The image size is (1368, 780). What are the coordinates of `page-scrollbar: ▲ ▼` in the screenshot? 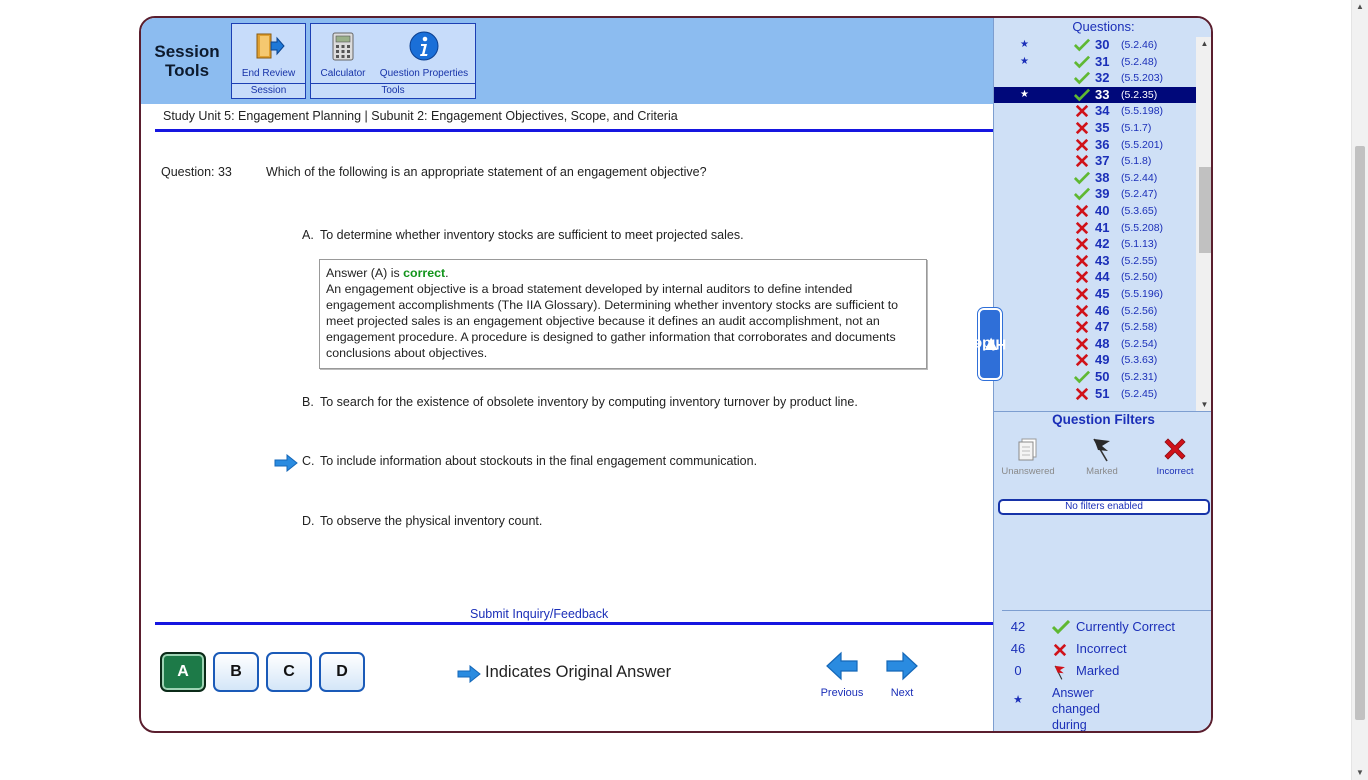 It's located at (1359, 390).